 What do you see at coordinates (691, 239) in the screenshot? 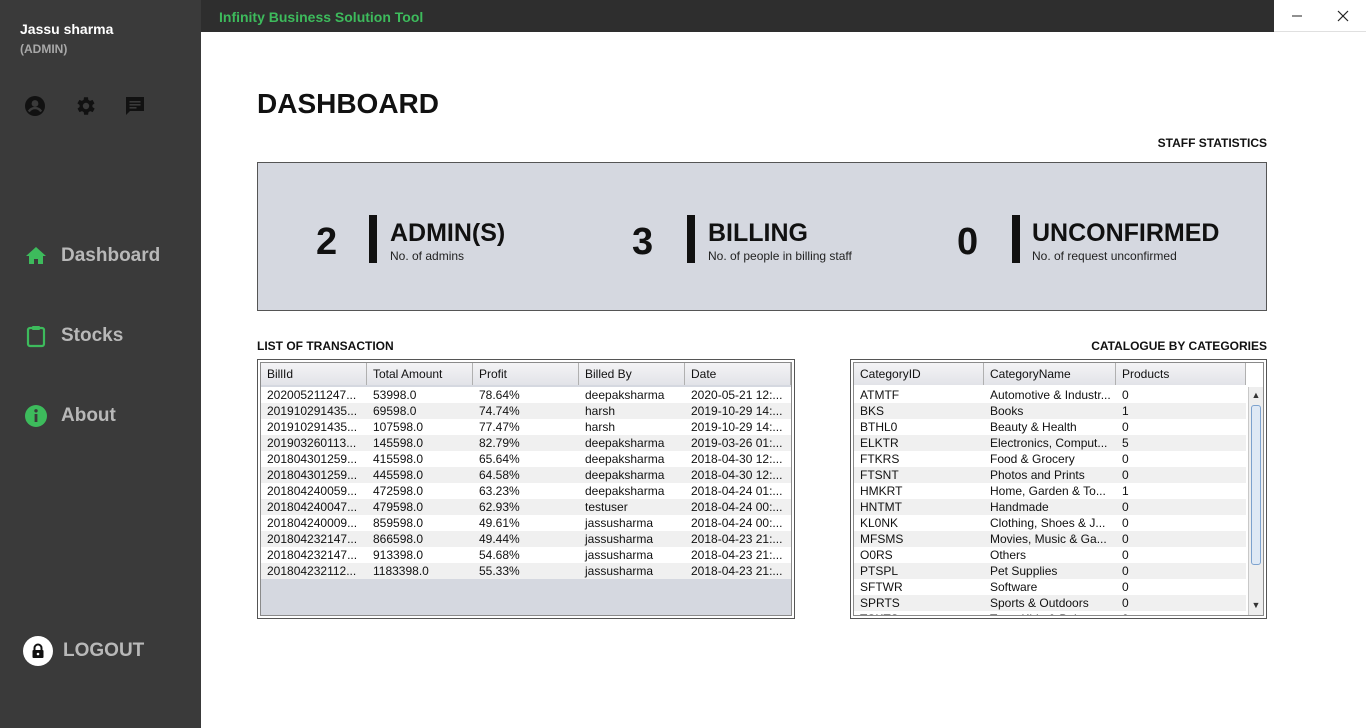
I see `stat-divider` at bounding box center [691, 239].